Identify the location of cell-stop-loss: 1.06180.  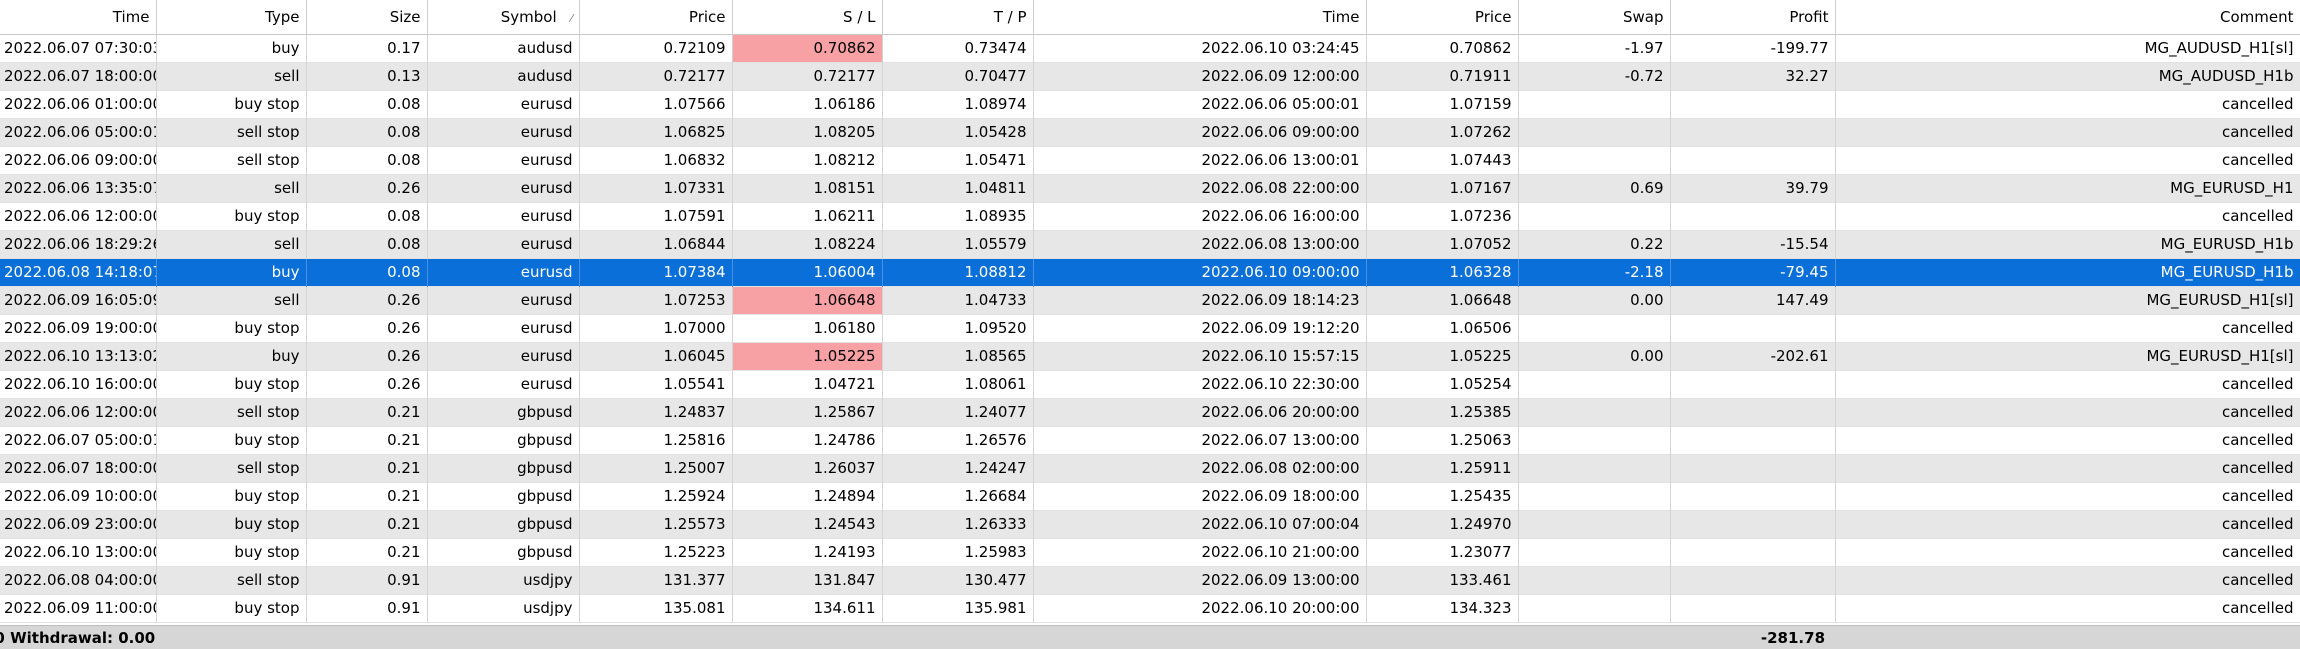
(807, 328).